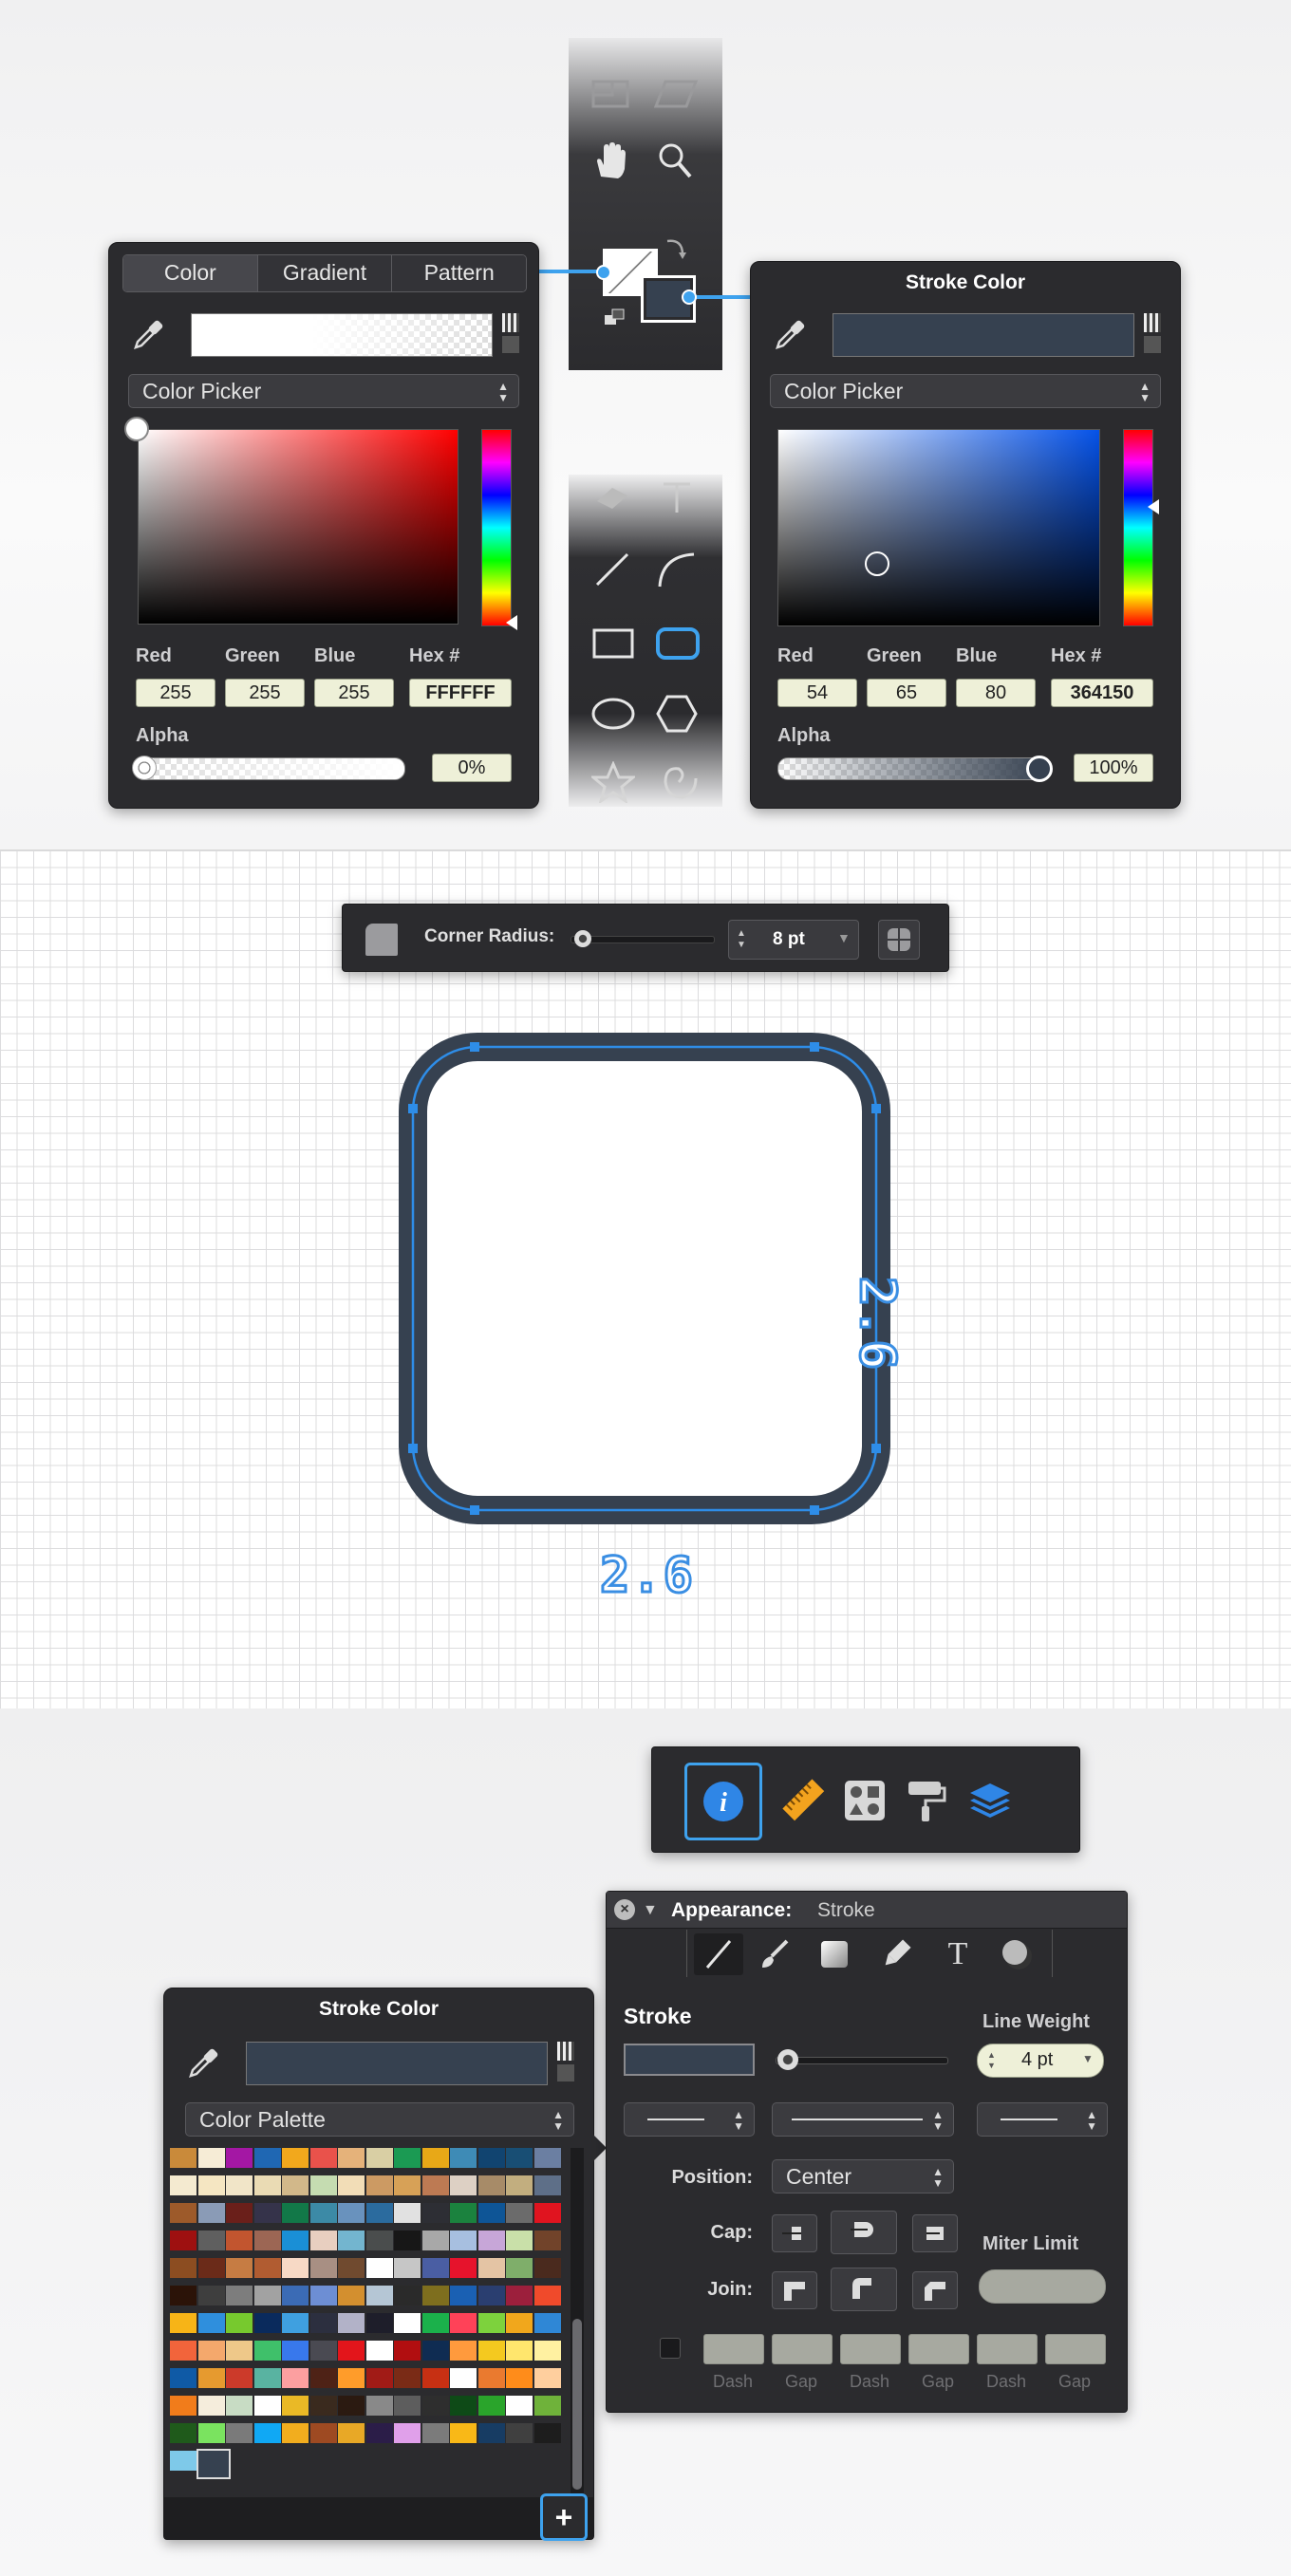 The height and width of the screenshot is (2576, 1291). Describe the element at coordinates (613, 644) in the screenshot. I see `rectangle-icon` at that location.